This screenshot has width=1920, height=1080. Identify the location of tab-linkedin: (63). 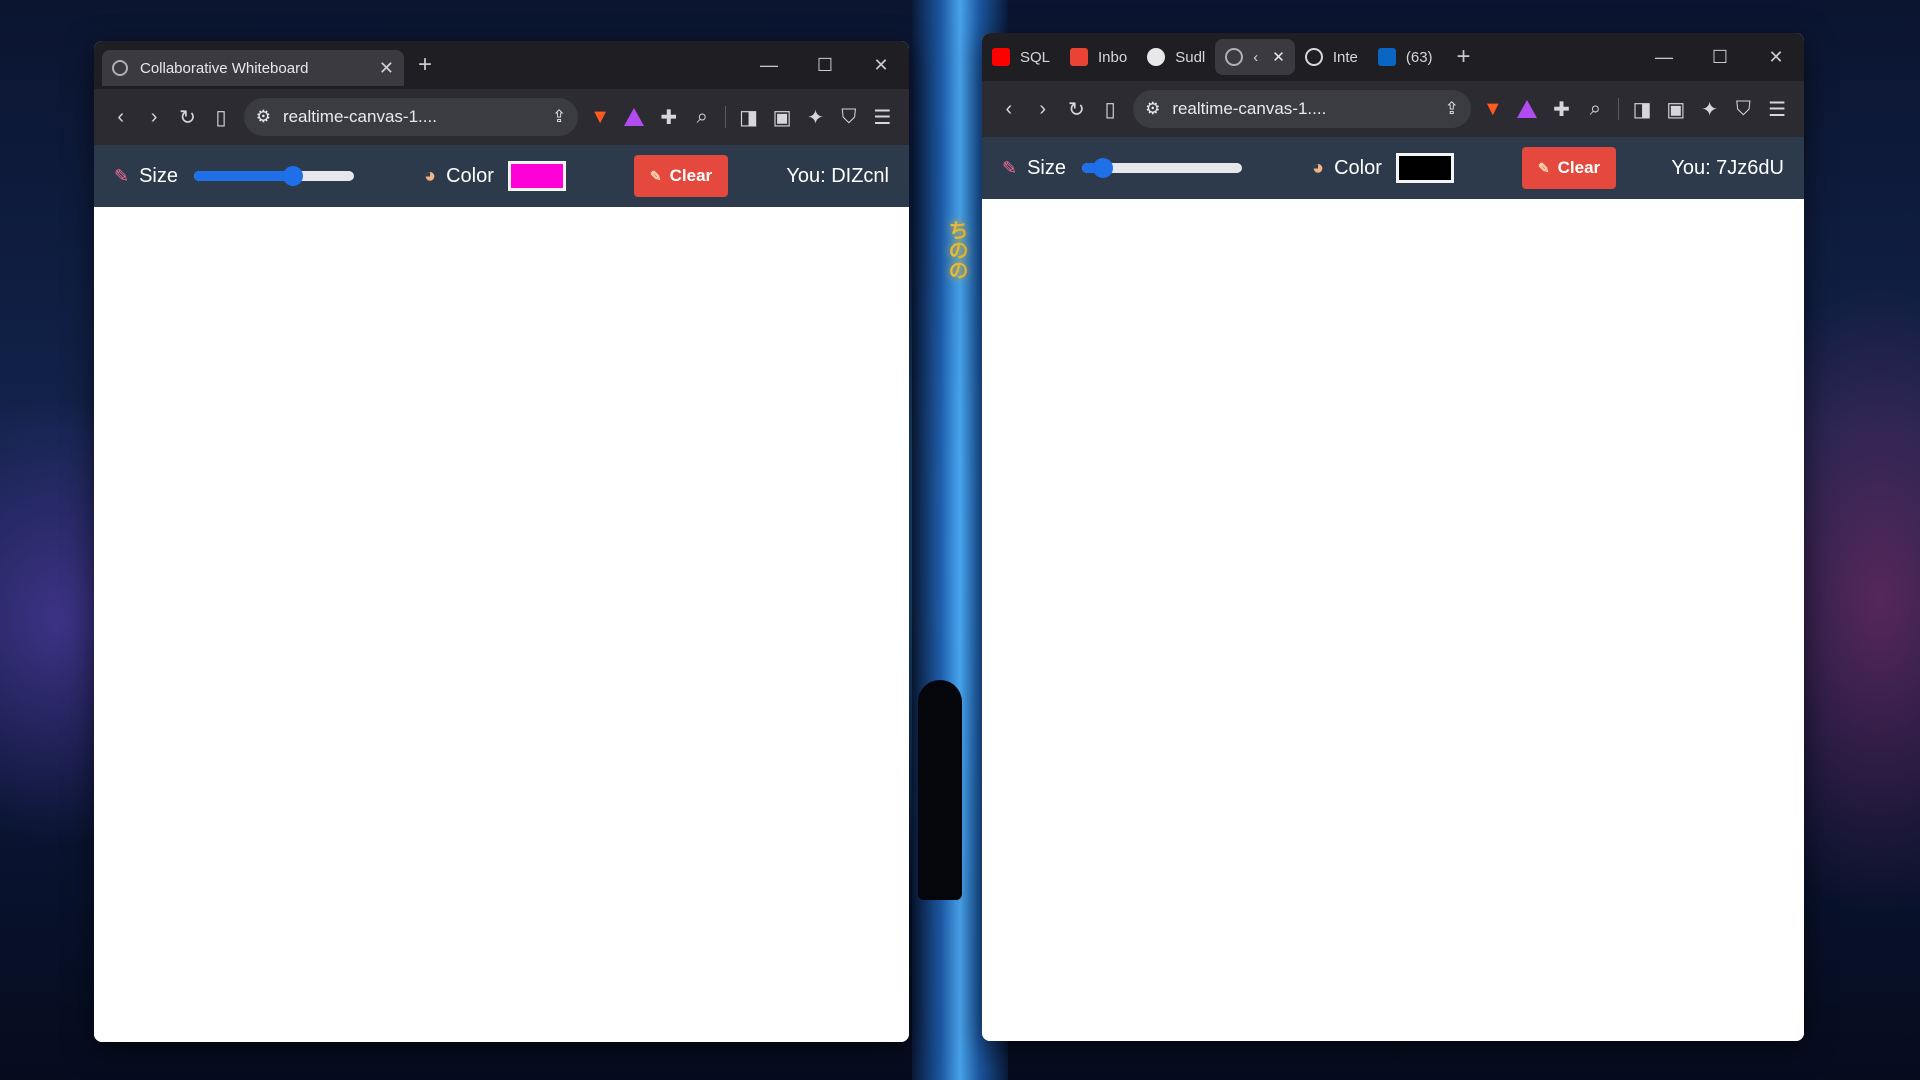
(1405, 57).